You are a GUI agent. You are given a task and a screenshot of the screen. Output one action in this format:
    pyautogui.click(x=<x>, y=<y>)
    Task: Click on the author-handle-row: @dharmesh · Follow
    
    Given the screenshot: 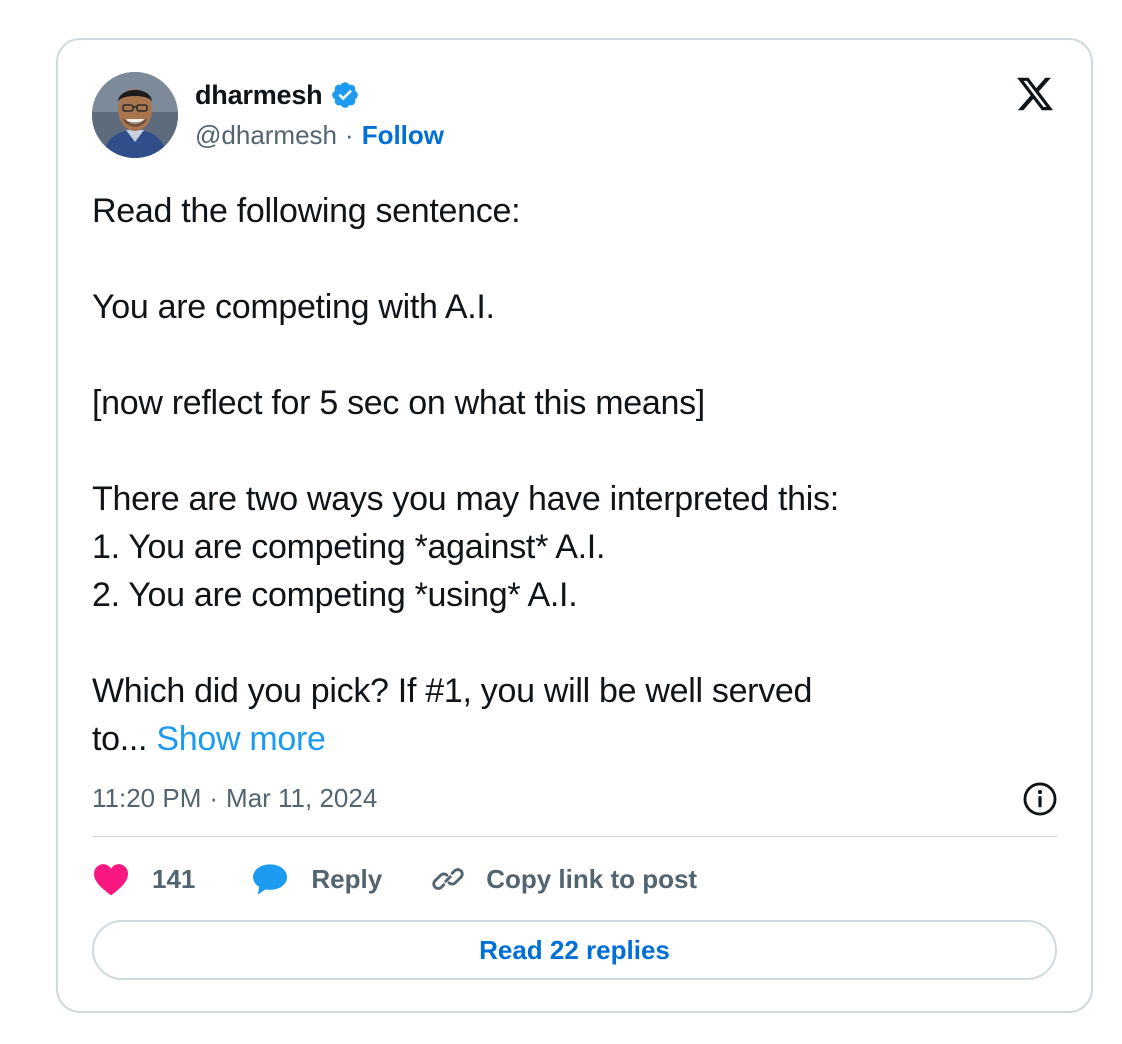 What is the action you would take?
    pyautogui.click(x=319, y=135)
    